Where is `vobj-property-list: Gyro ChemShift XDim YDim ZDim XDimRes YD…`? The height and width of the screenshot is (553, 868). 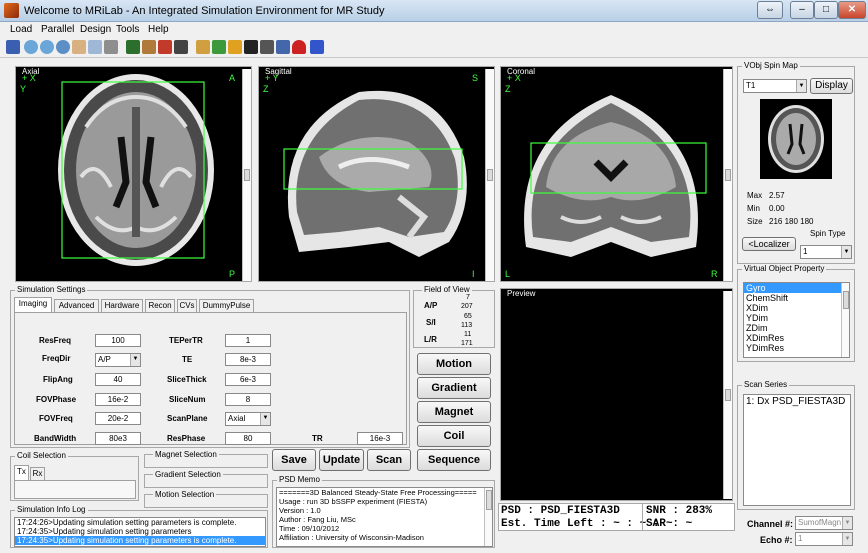 vobj-property-list: Gyro ChemShift XDim YDim ZDim XDimRes YD… is located at coordinates (796, 320).